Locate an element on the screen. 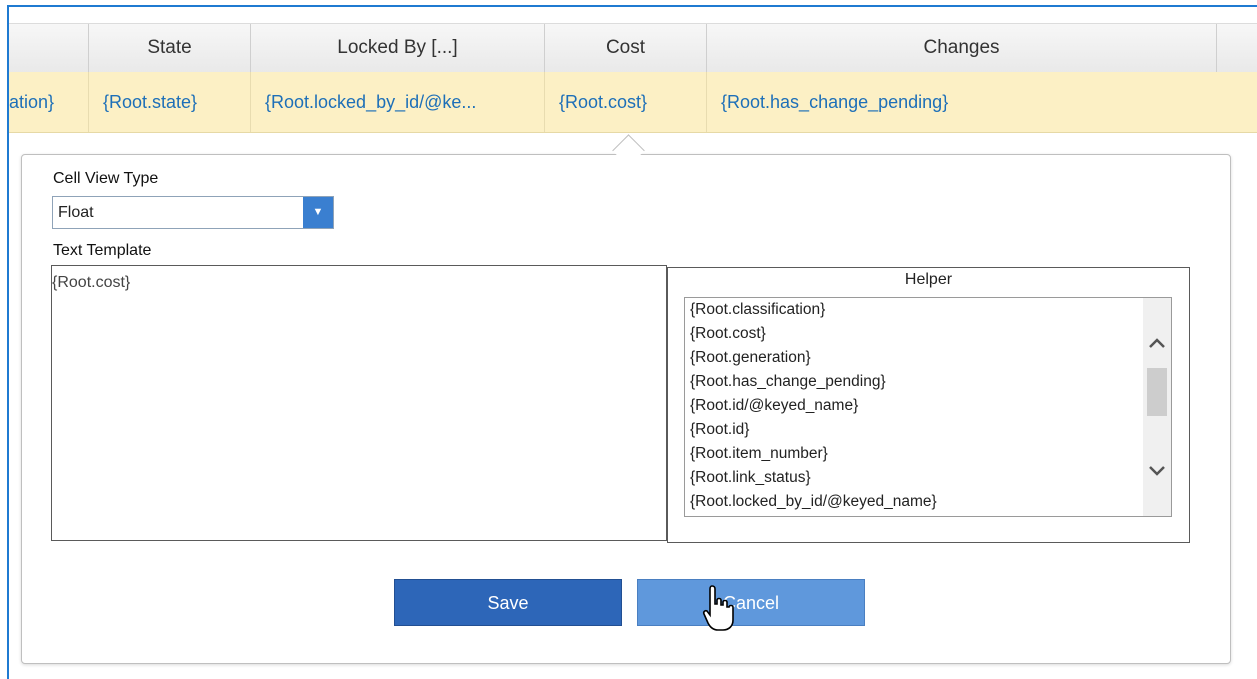 The width and height of the screenshot is (1257, 679). text-template-label: Text Template is located at coordinates (102, 250).